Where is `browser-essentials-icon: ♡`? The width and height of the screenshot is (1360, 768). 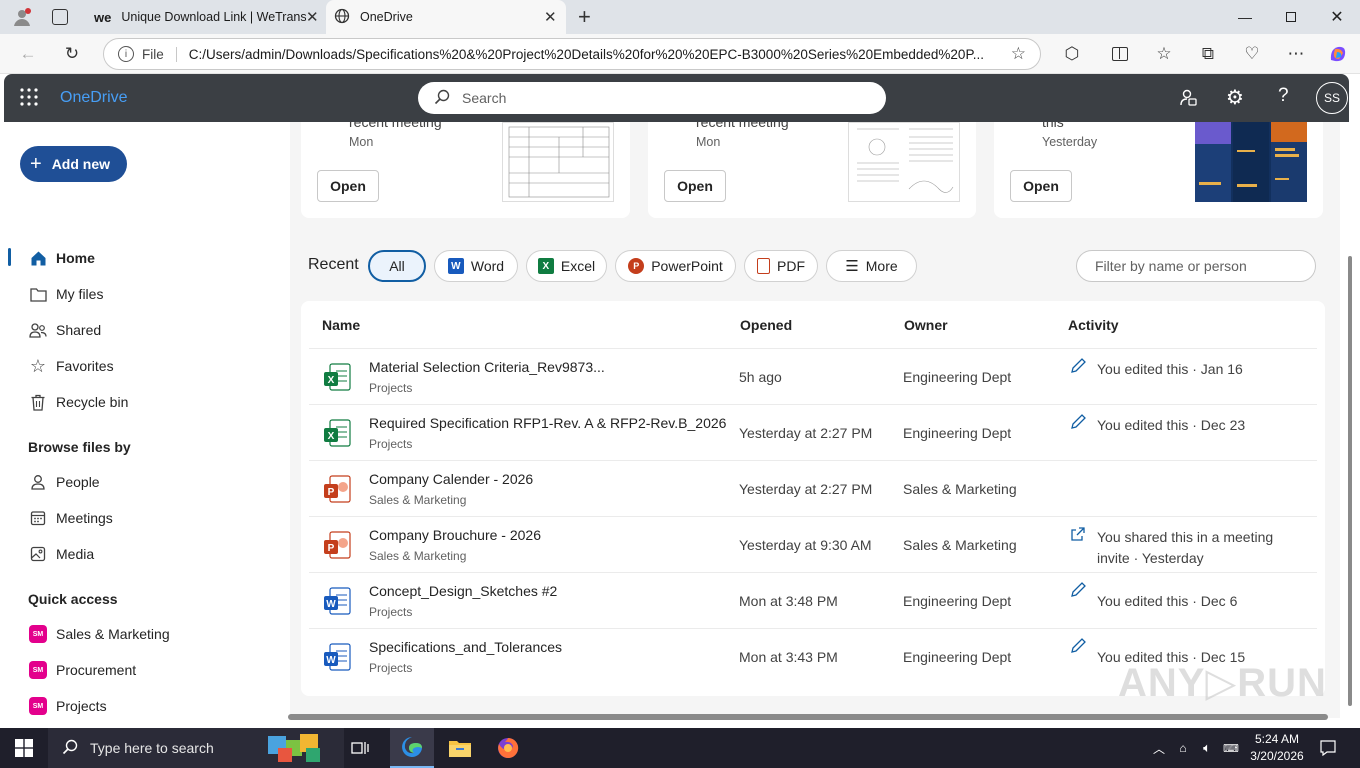
browser-essentials-icon: ♡ is located at coordinates (1252, 54).